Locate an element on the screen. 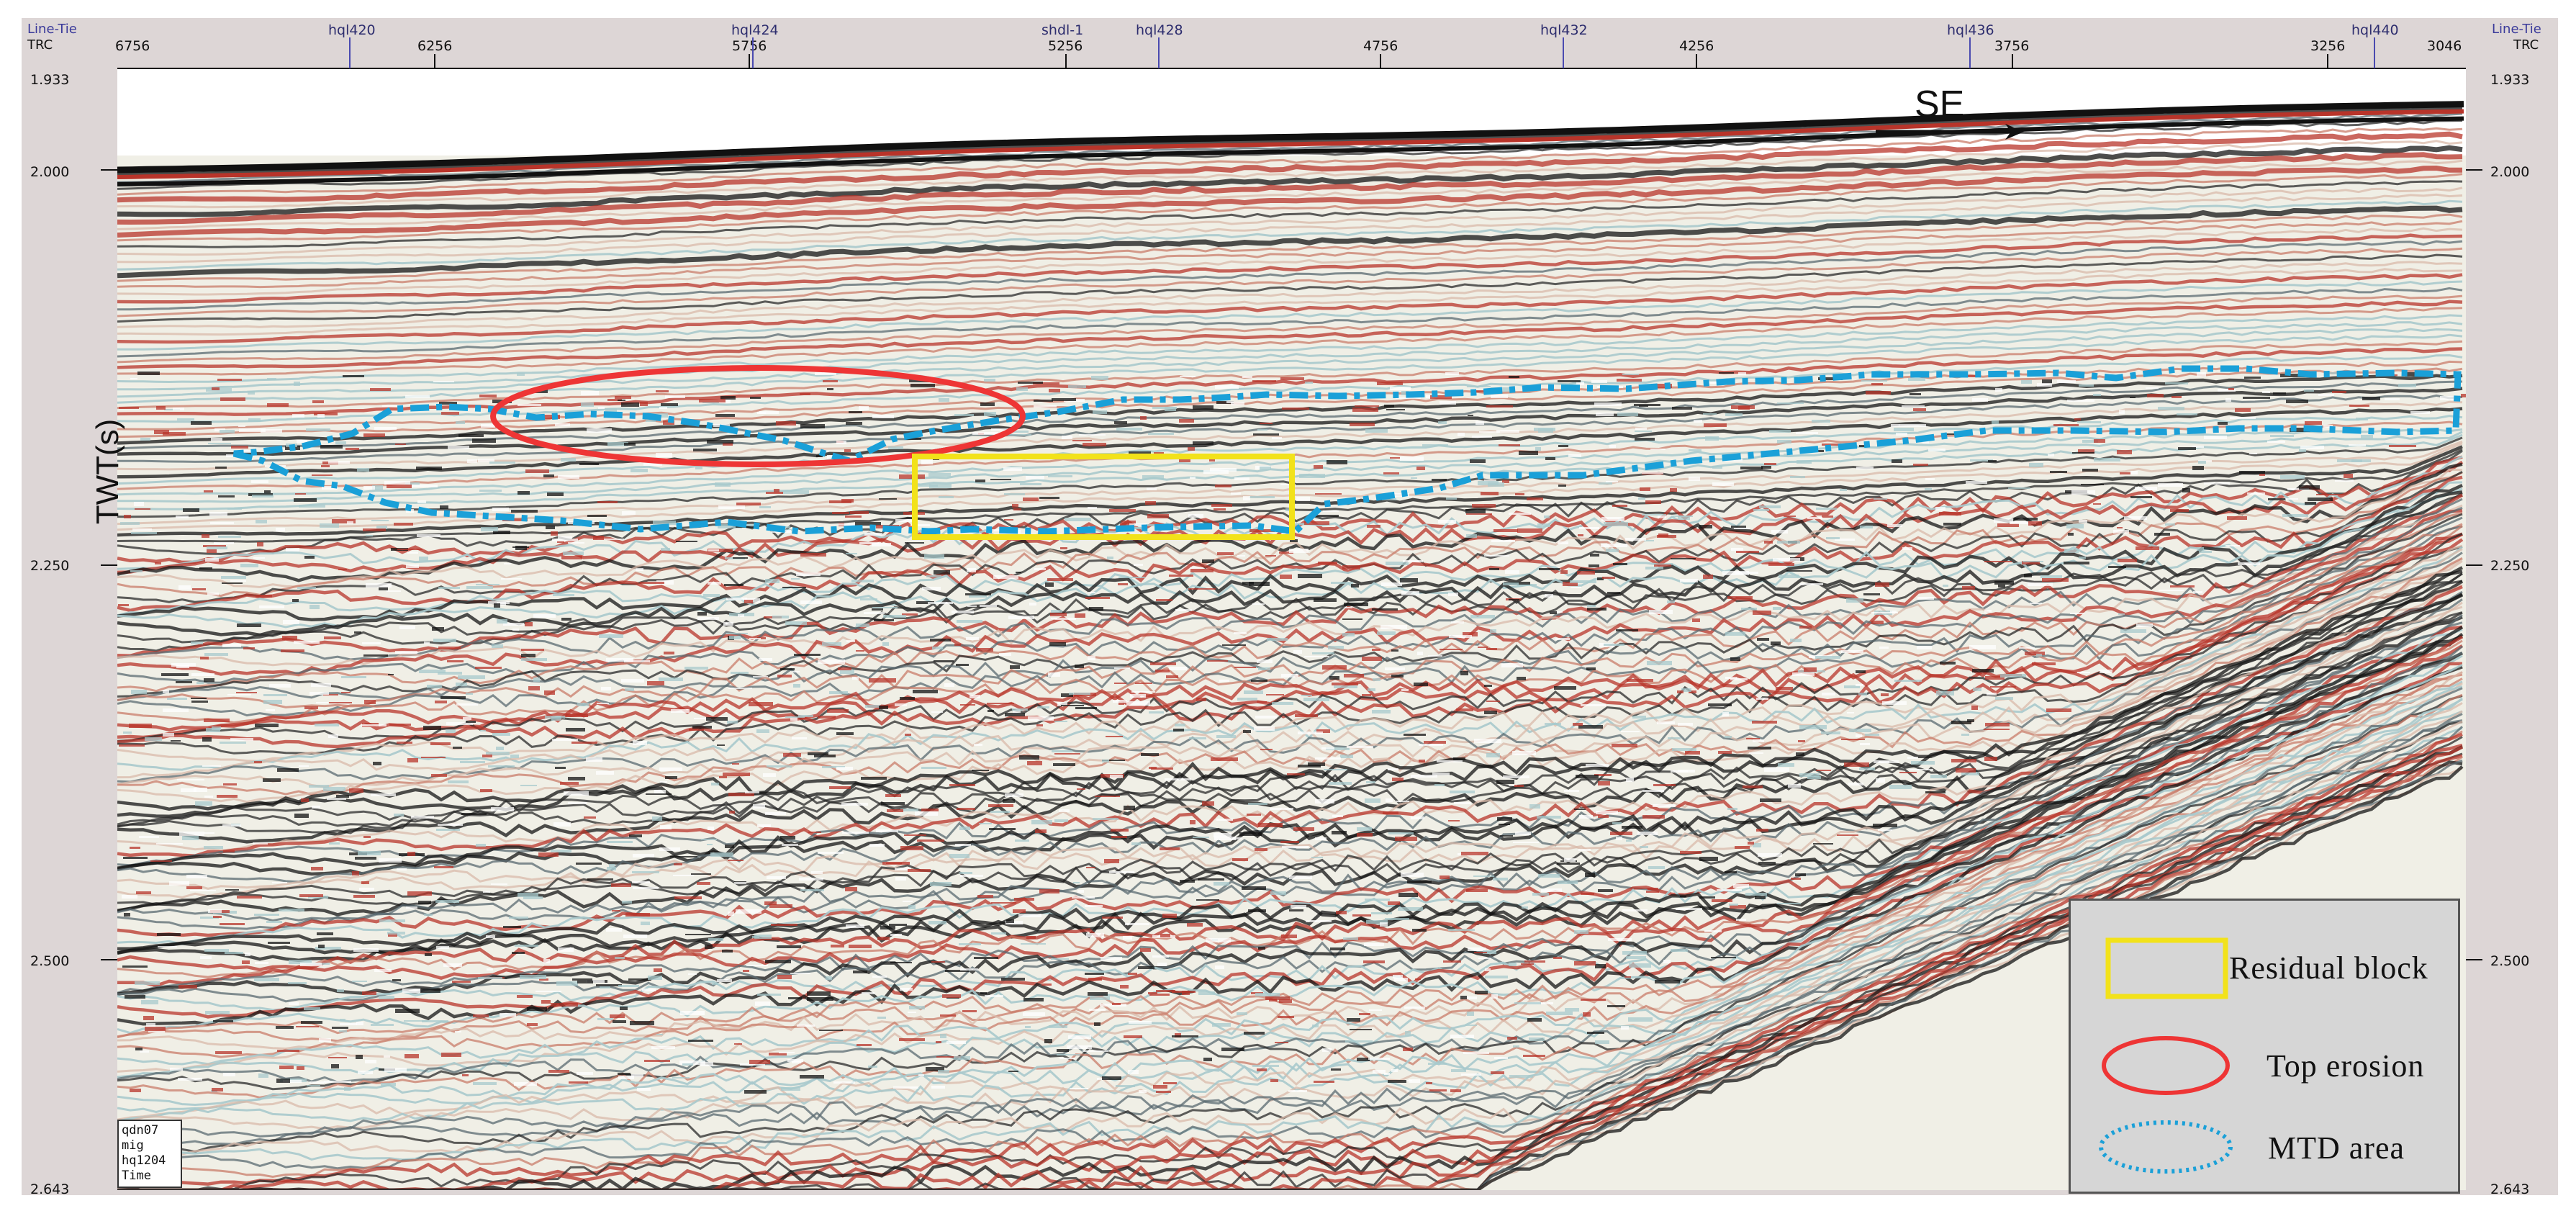 Image resolution: width=2576 pixels, height=1211 pixels. legend: Residual block Top erosion MTD area is located at coordinates (2264, 1046).